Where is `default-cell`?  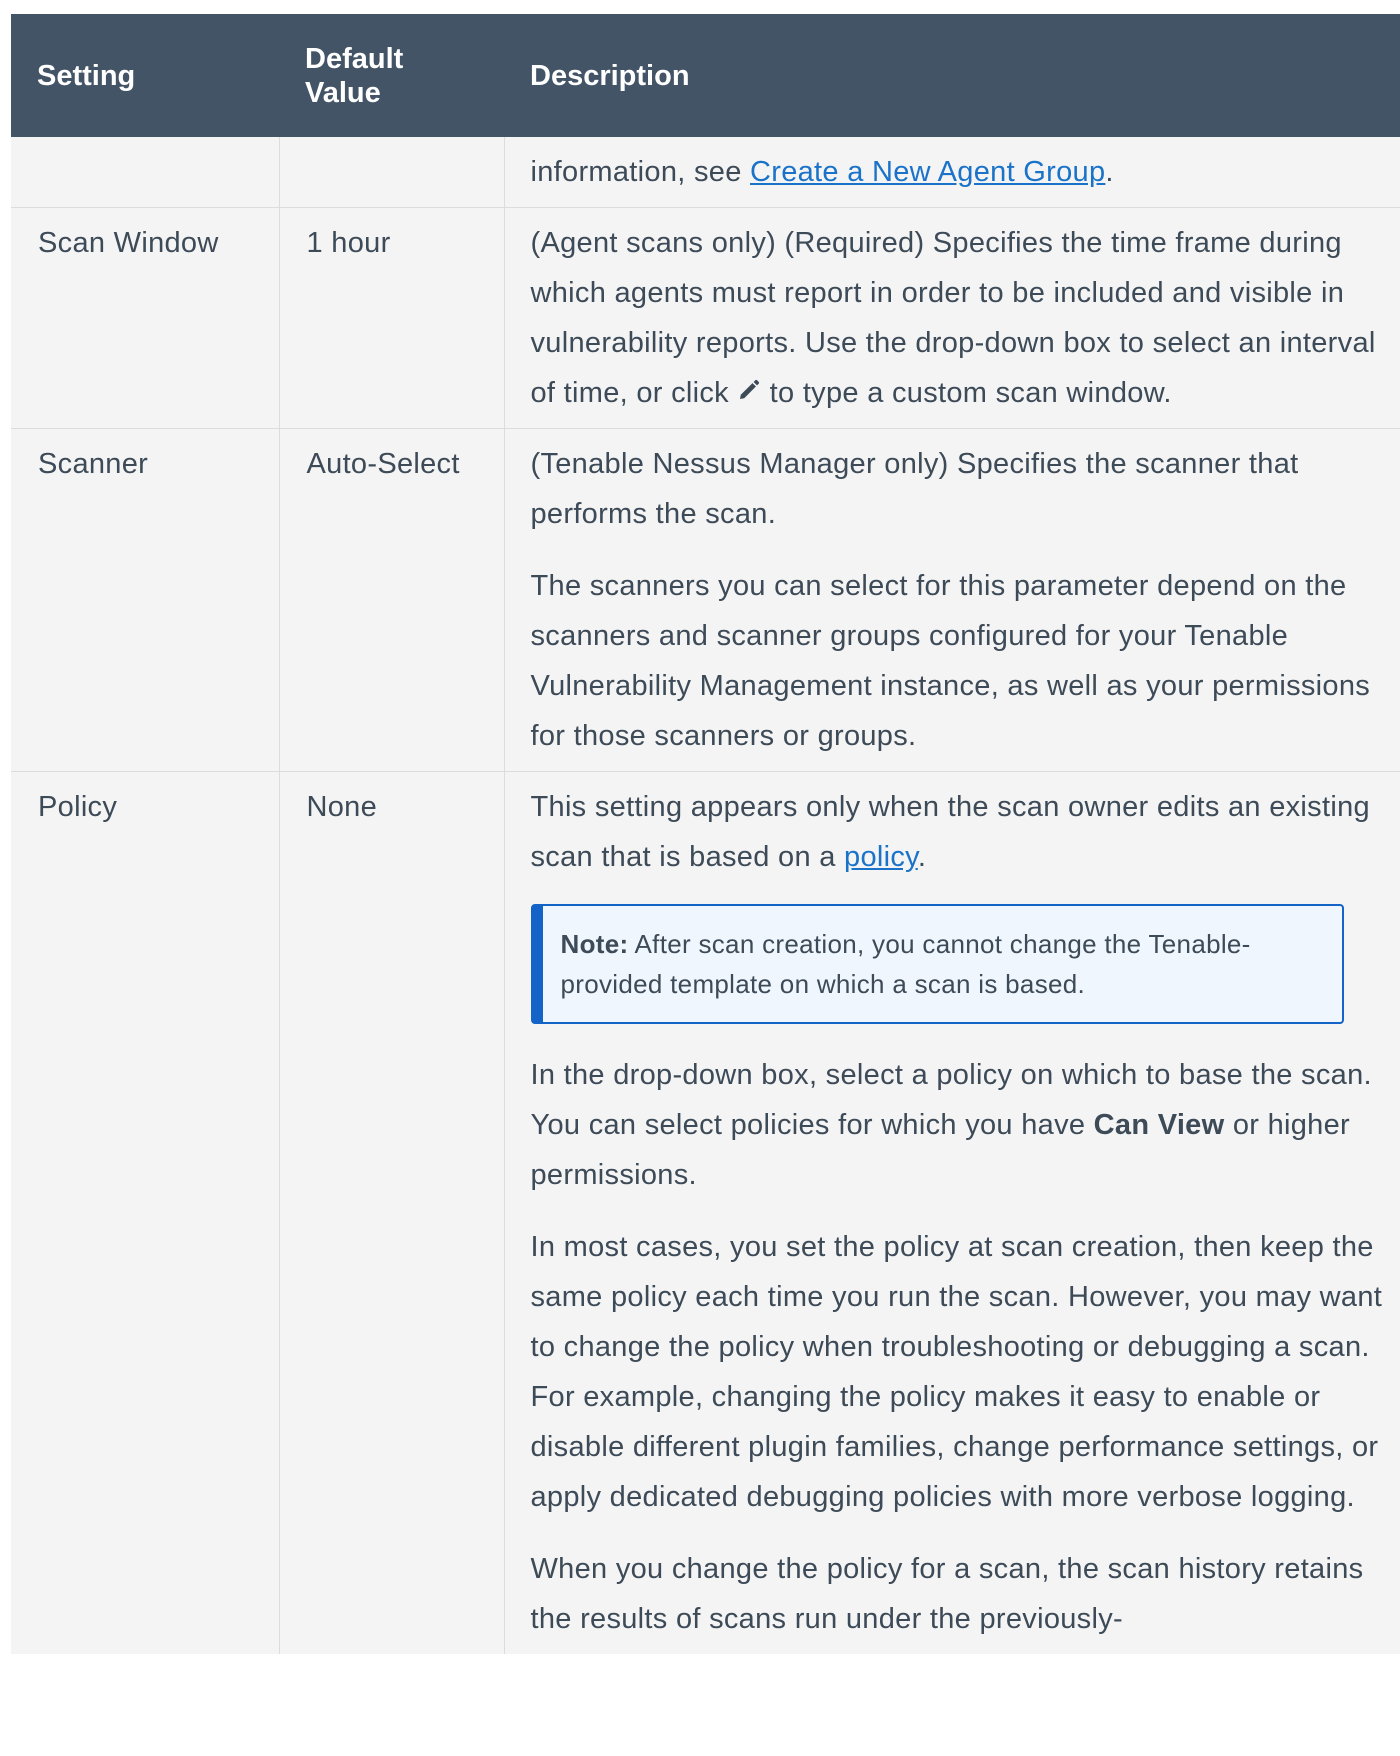
default-cell is located at coordinates (392, 172).